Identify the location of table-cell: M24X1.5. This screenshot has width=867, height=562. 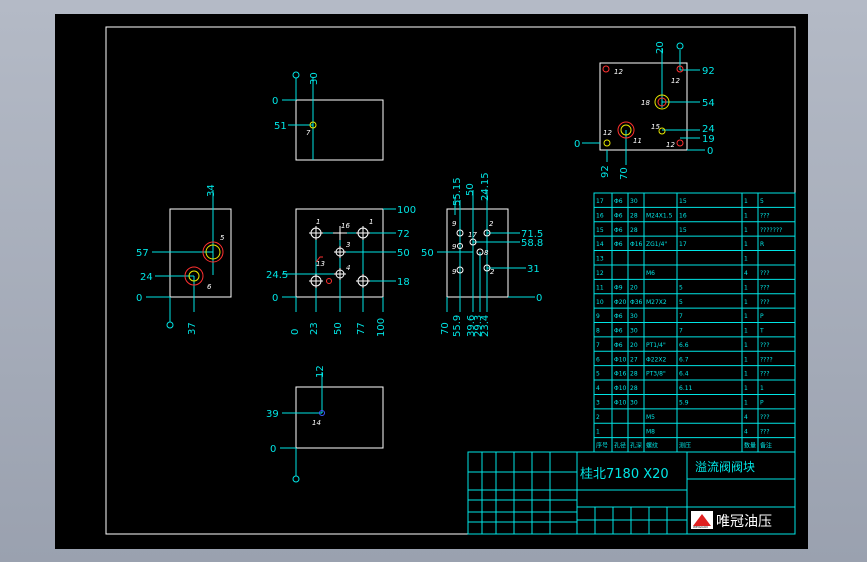
(659, 215).